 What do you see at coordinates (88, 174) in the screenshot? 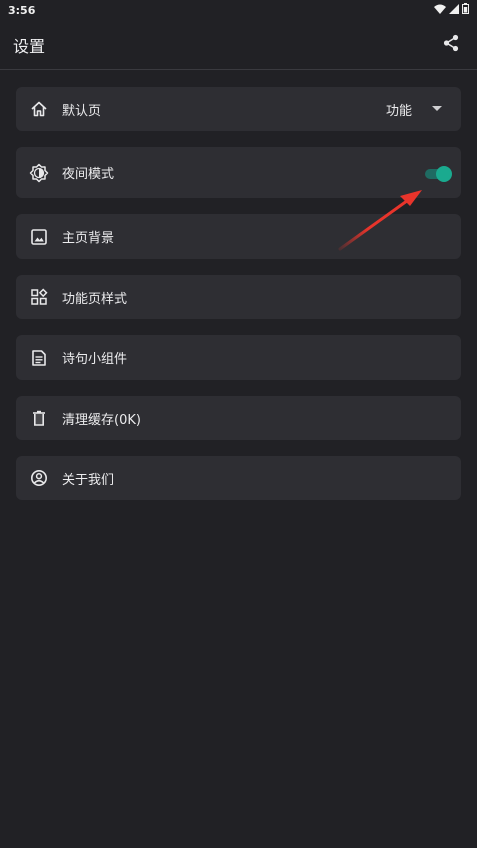
I see `setting-label: 夜间模式` at bounding box center [88, 174].